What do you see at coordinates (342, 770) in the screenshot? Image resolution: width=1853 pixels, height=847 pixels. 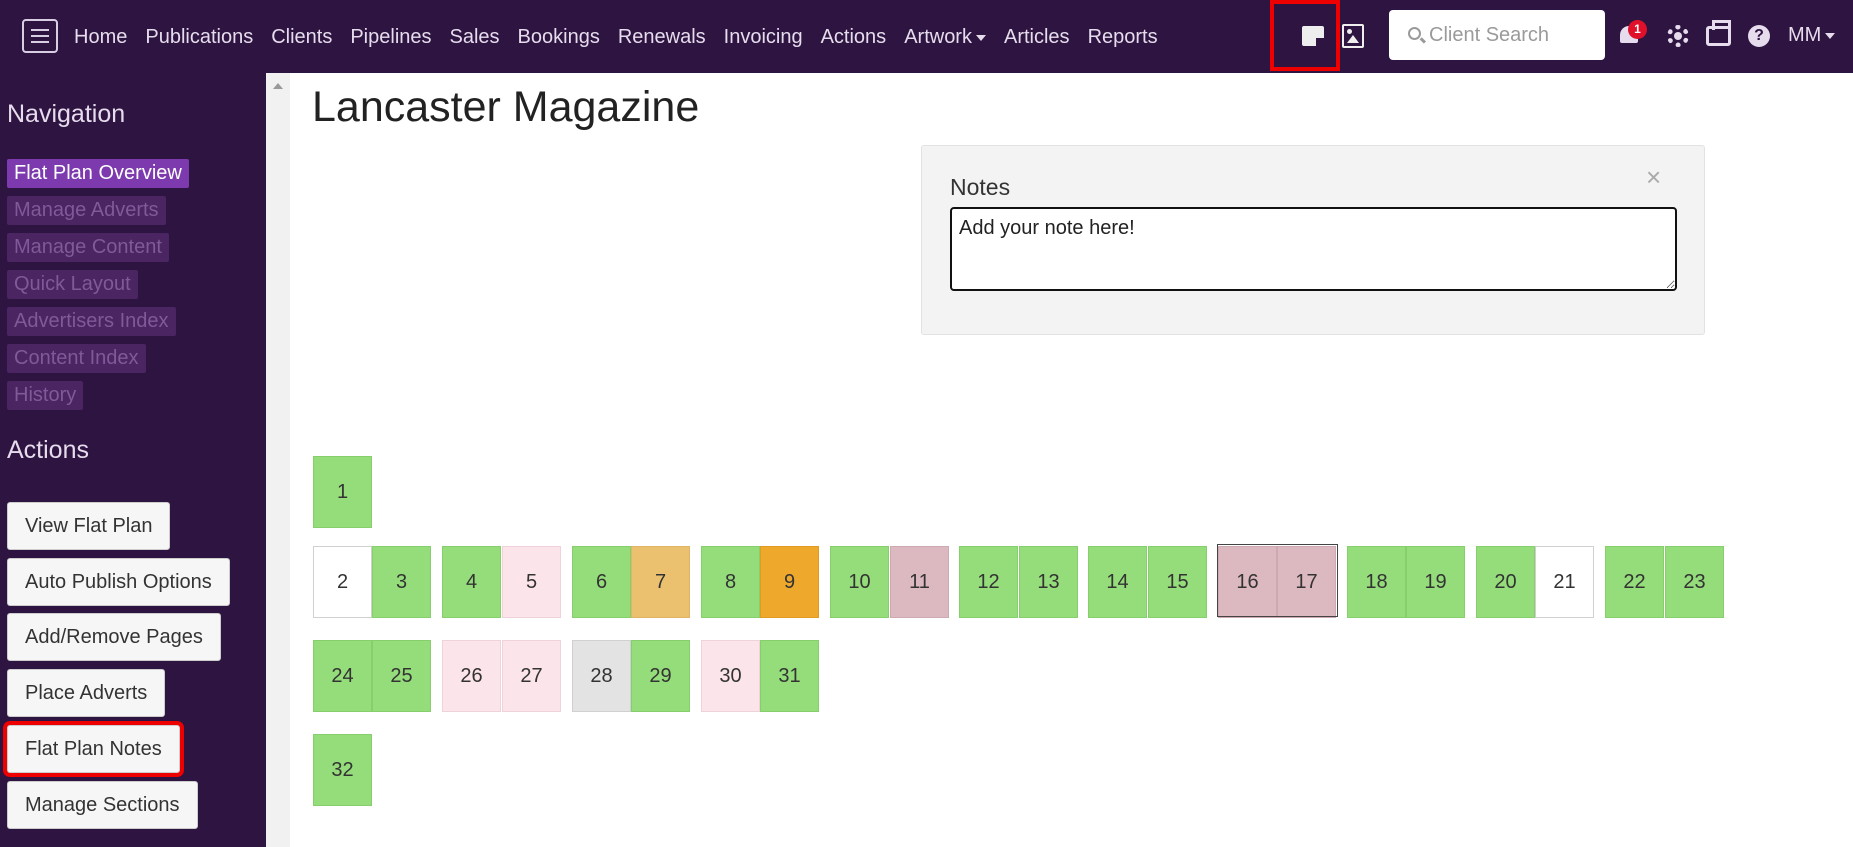 I see `flat-plan-page: 32` at bounding box center [342, 770].